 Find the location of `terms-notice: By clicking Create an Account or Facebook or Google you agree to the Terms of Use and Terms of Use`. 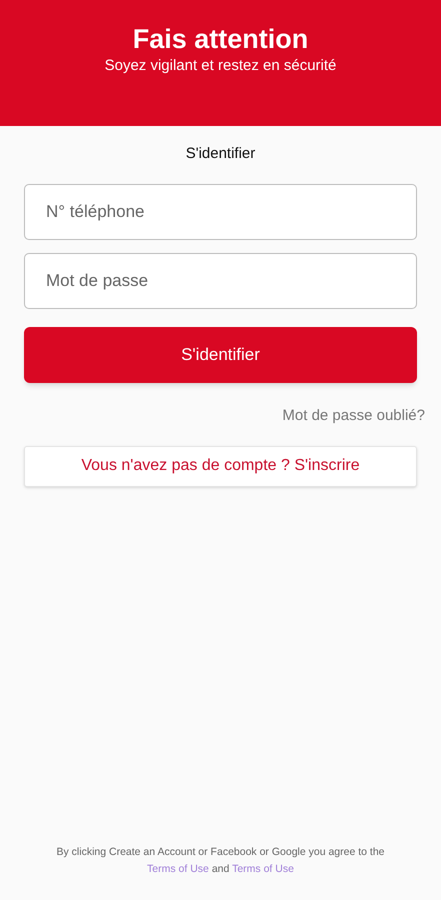

terms-notice: By clicking Create an Account or Facebook or Google you agree to the Terms of Use and Terms of Use is located at coordinates (220, 861).